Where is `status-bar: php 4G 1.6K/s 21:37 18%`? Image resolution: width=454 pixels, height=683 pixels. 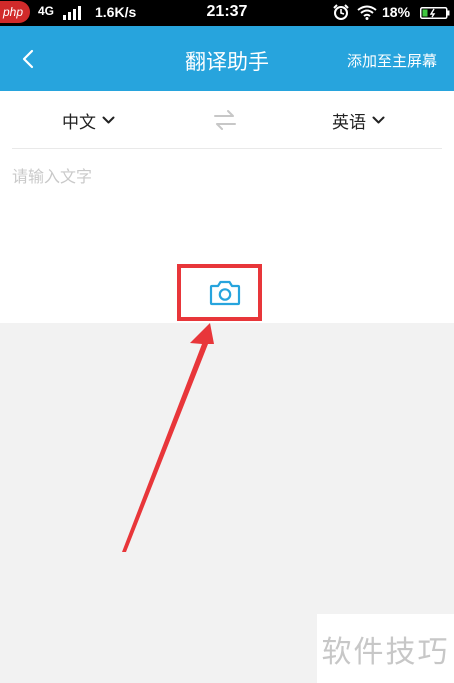 status-bar: php 4G 1.6K/s 21:37 18% is located at coordinates (227, 13).